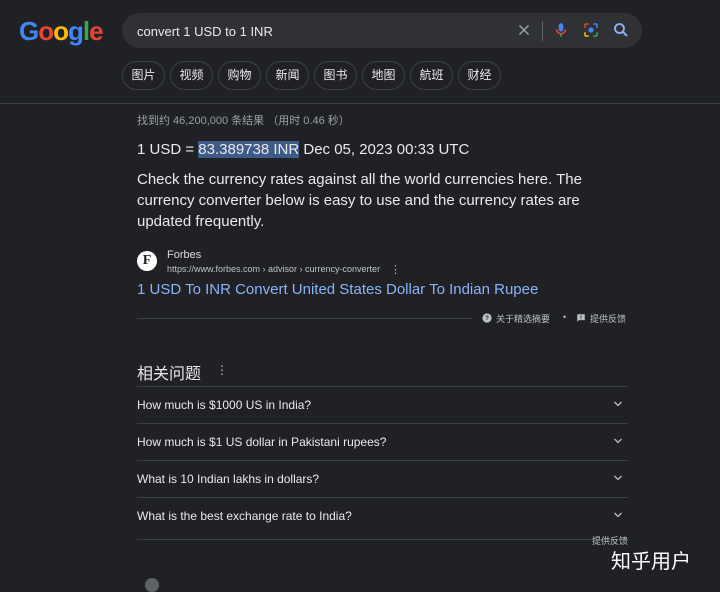  What do you see at coordinates (76, 31) in the screenshot?
I see `logo-letter: g` at bounding box center [76, 31].